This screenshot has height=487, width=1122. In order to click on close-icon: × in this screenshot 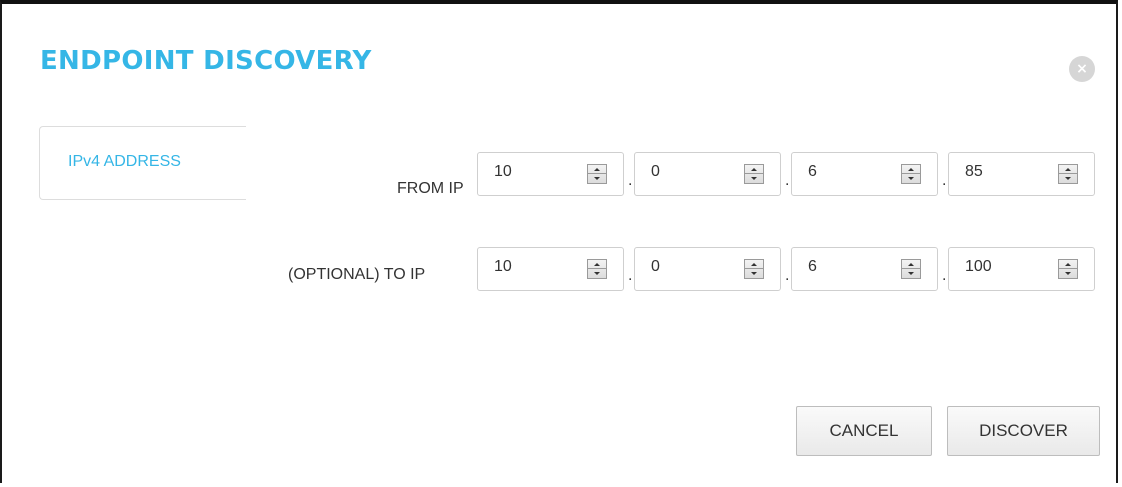, I will do `click(1082, 69)`.